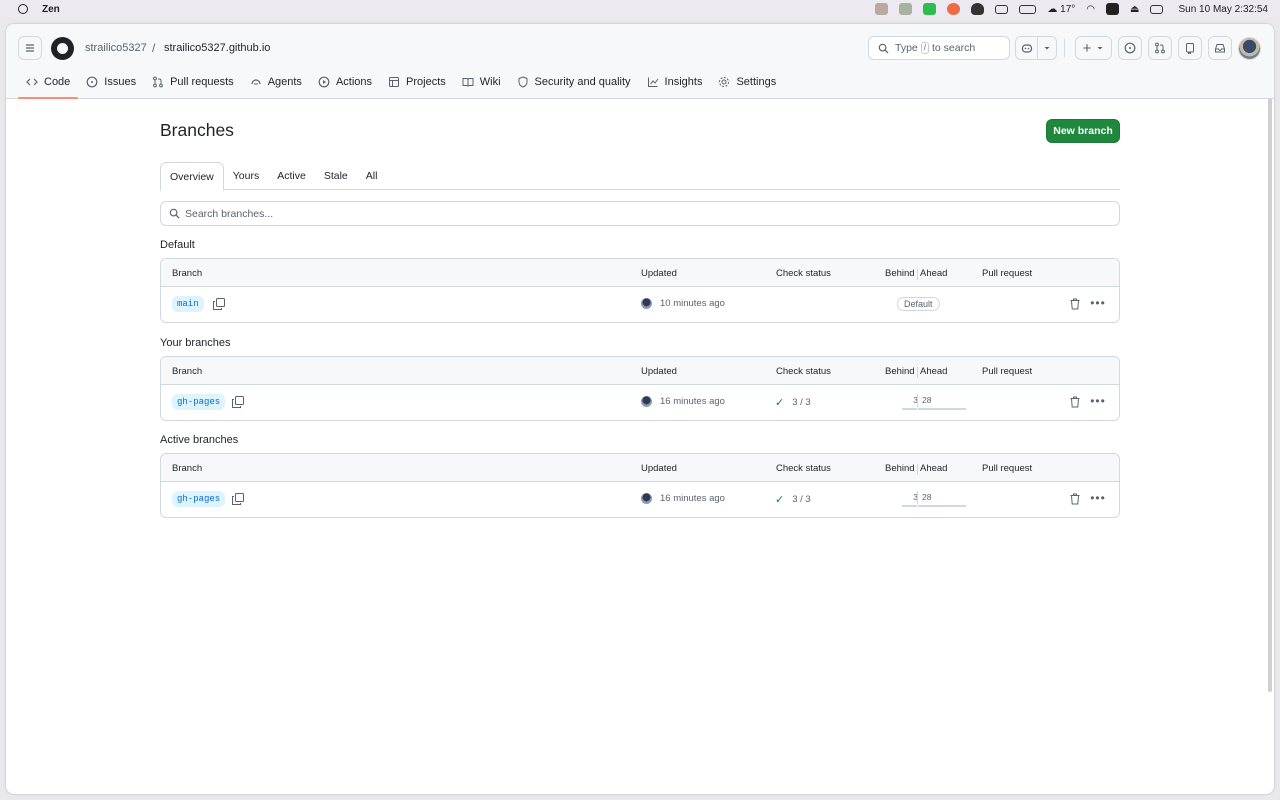 The image size is (1280, 800). I want to click on copilot-icon, so click(1027, 48).